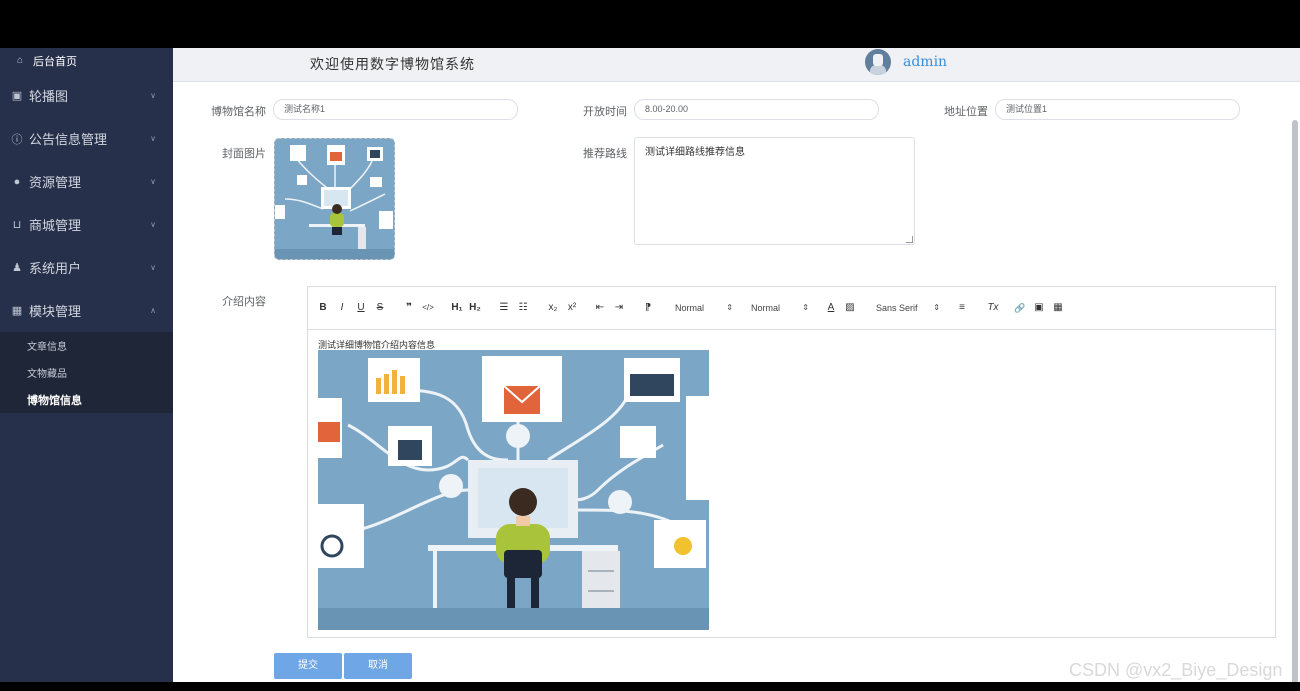 The image size is (1300, 691). What do you see at coordinates (756, 109) in the screenshot?
I see `opening-hours-input: 8.00-20.00` at bounding box center [756, 109].